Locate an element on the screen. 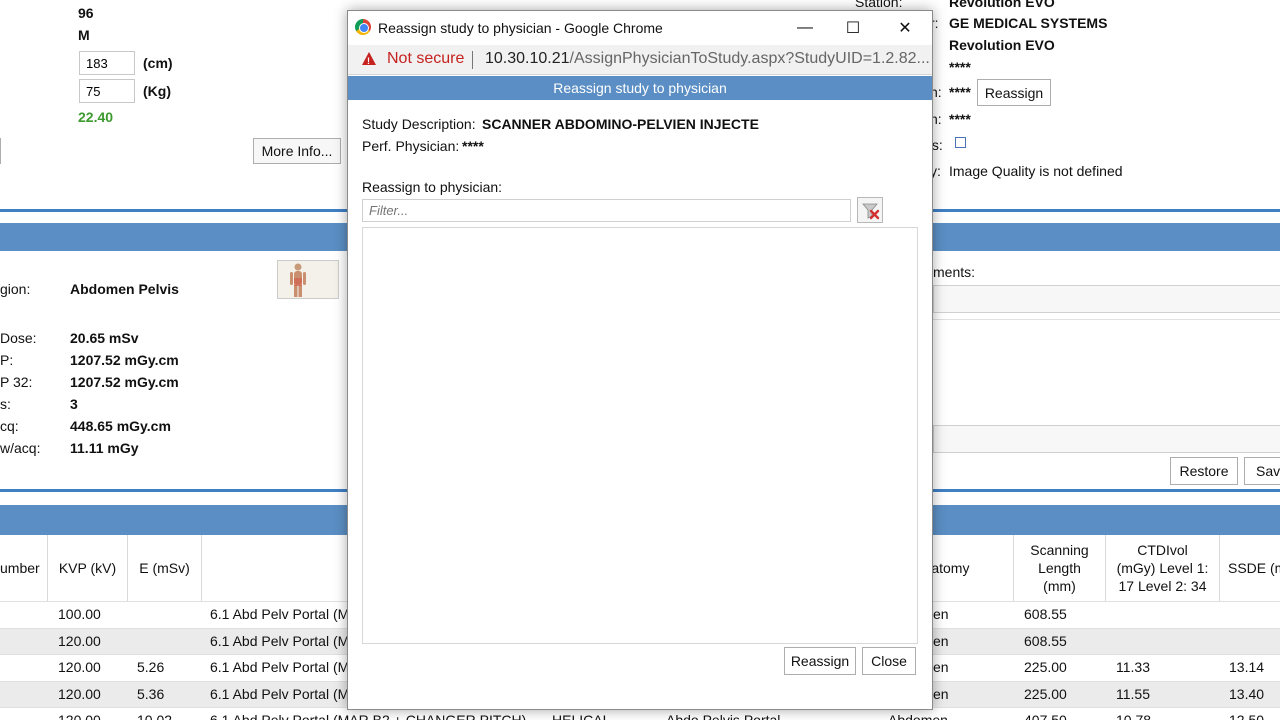 This screenshot has width=1280, height=720. close-window-button: ✕ is located at coordinates (905, 28).